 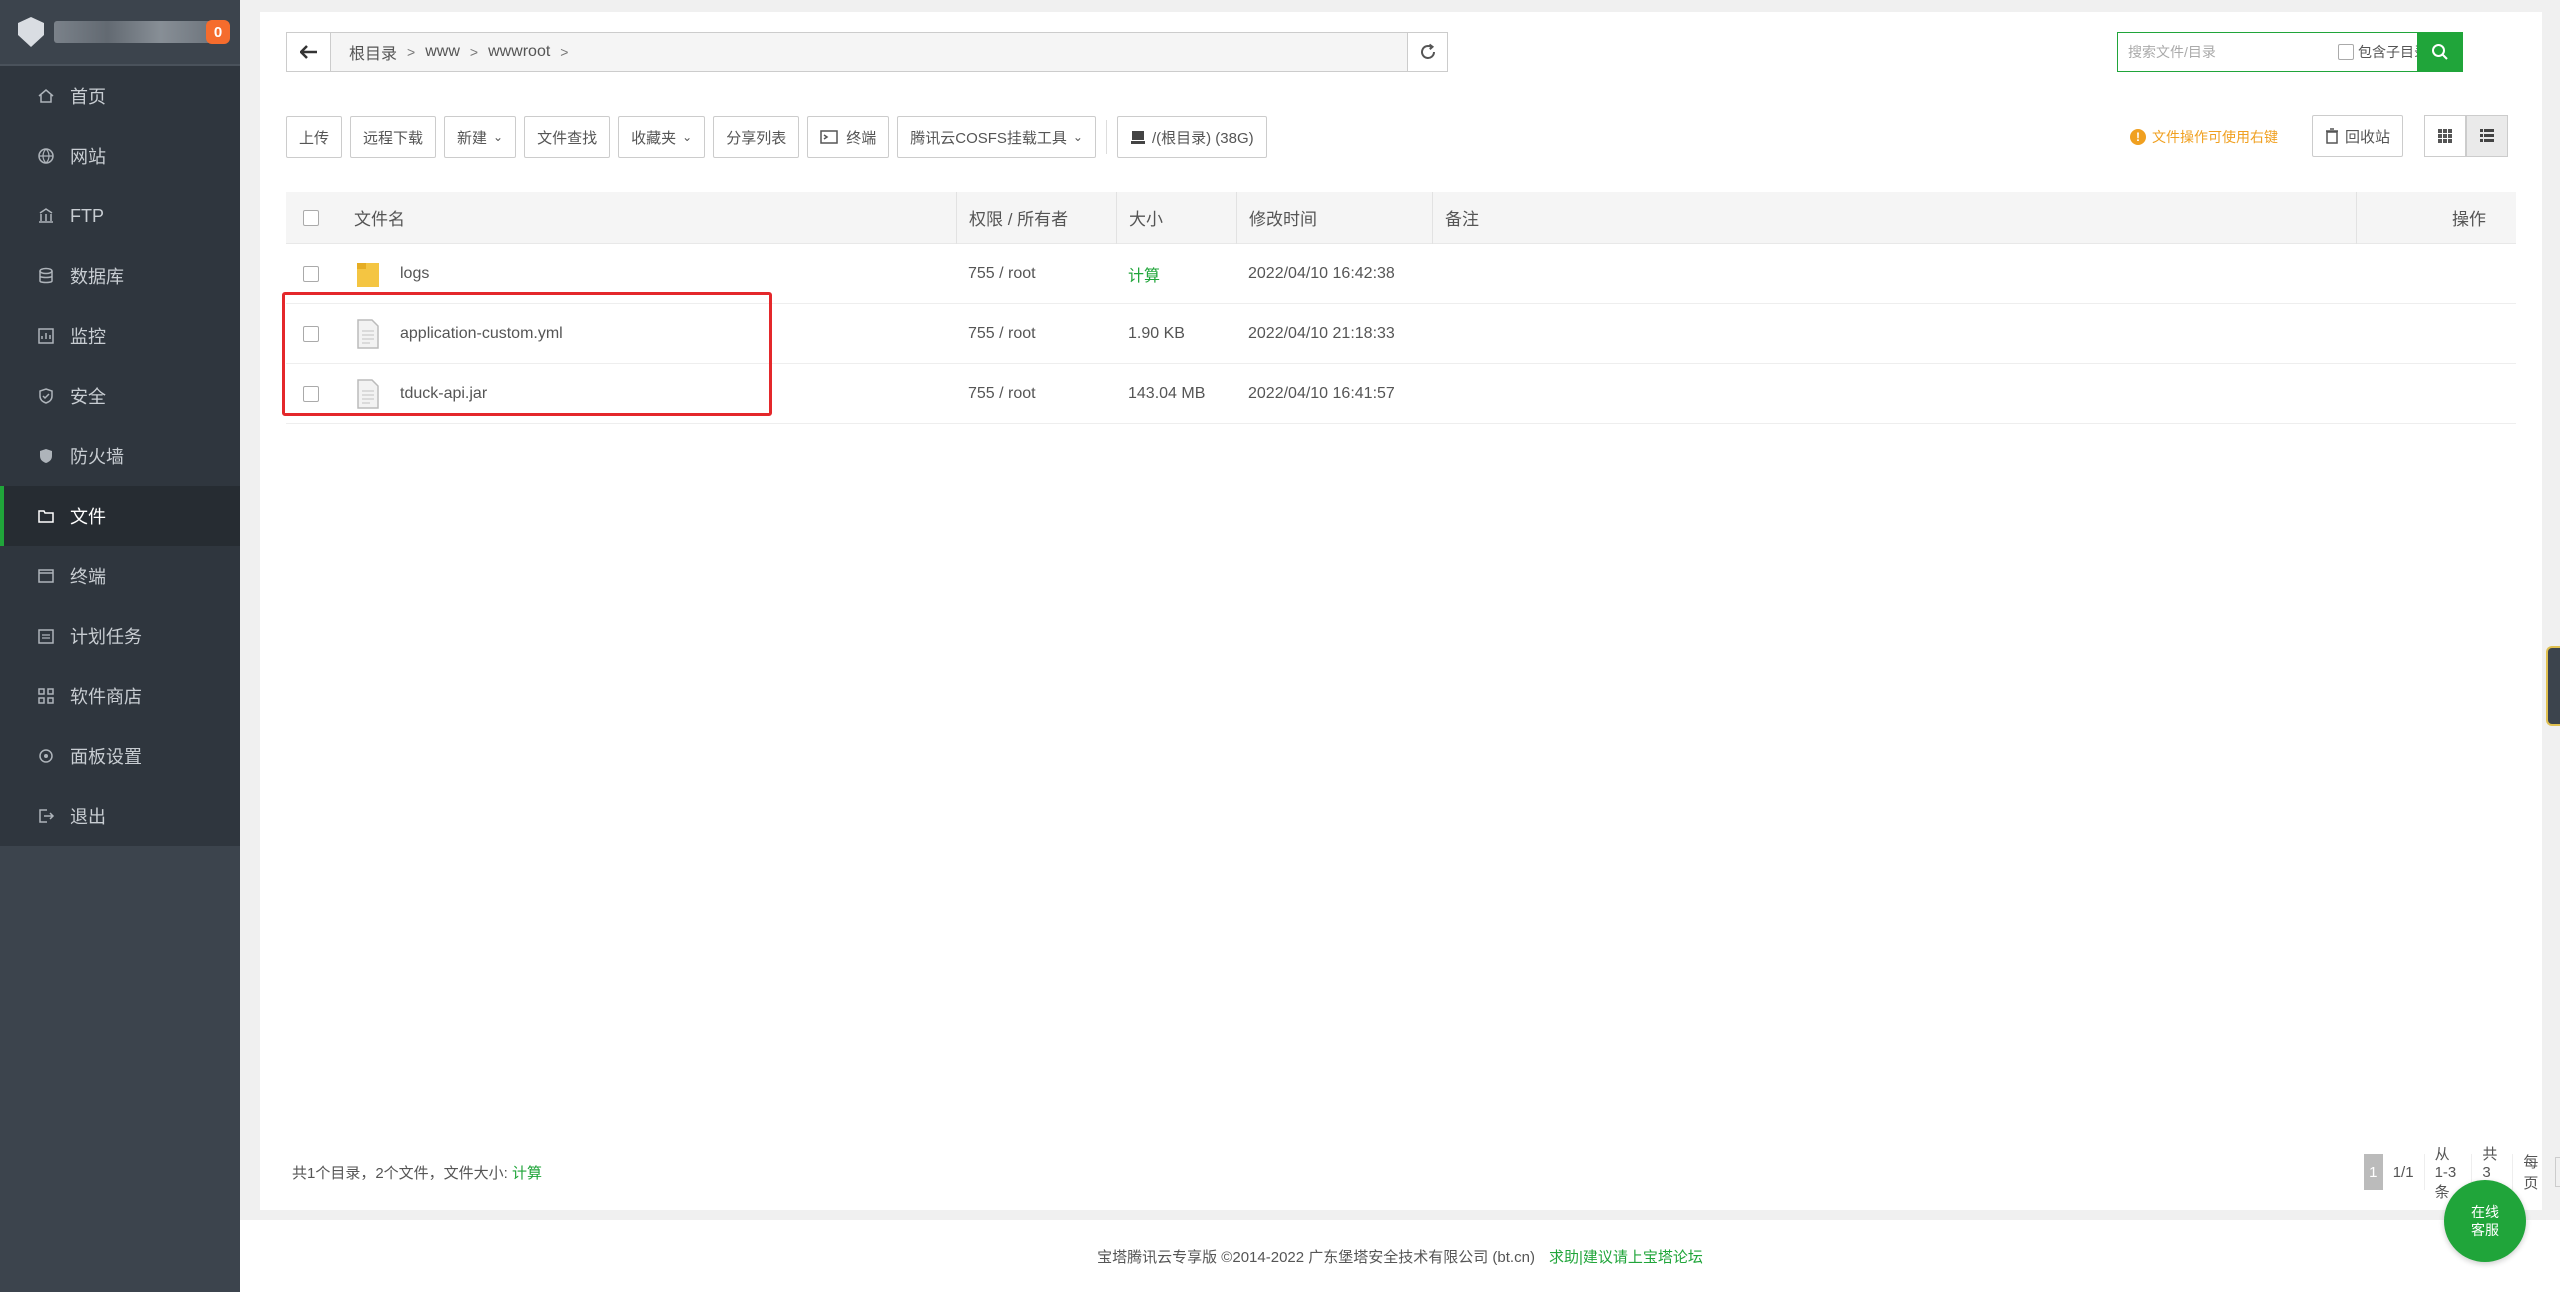 I want to click on sidebar-item-settings: 面板设置, so click(x=120, y=756).